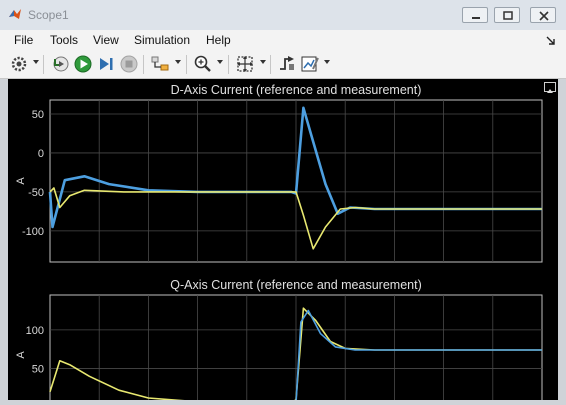 Image resolution: width=566 pixels, height=405 pixels. What do you see at coordinates (129, 64) in the screenshot?
I see `stop-icon` at bounding box center [129, 64].